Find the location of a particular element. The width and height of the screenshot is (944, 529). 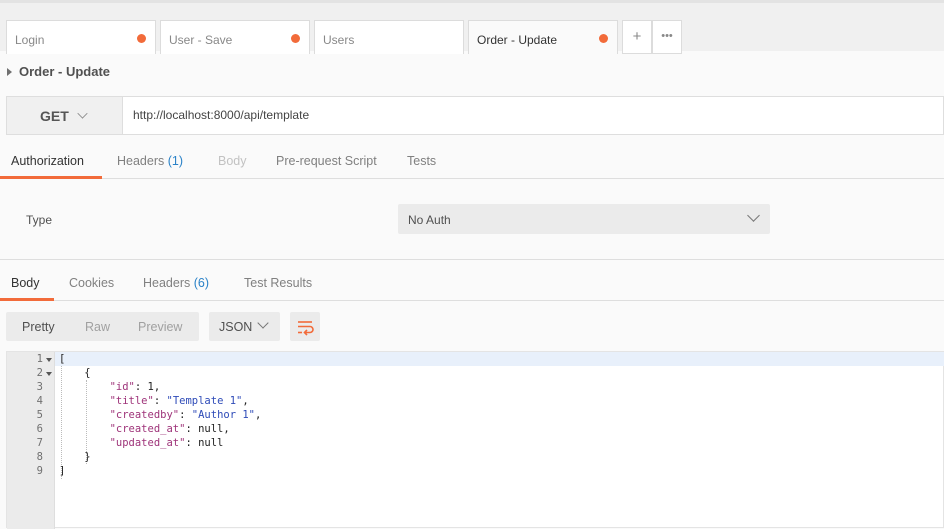

raw-button: Raw is located at coordinates (97, 327).